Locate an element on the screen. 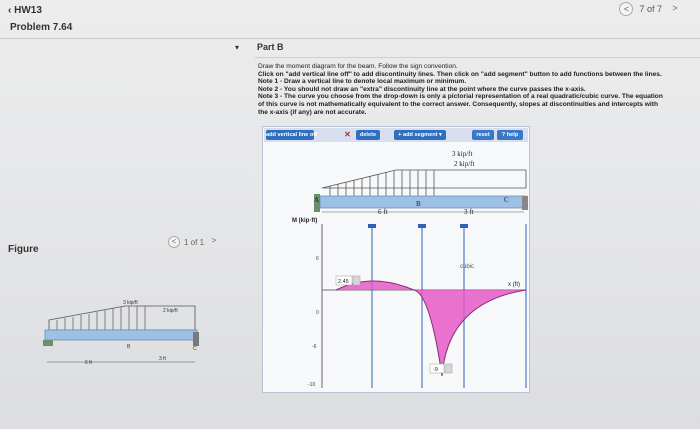 This screenshot has width=700, height=429. part-divider is located at coordinates (477, 57).